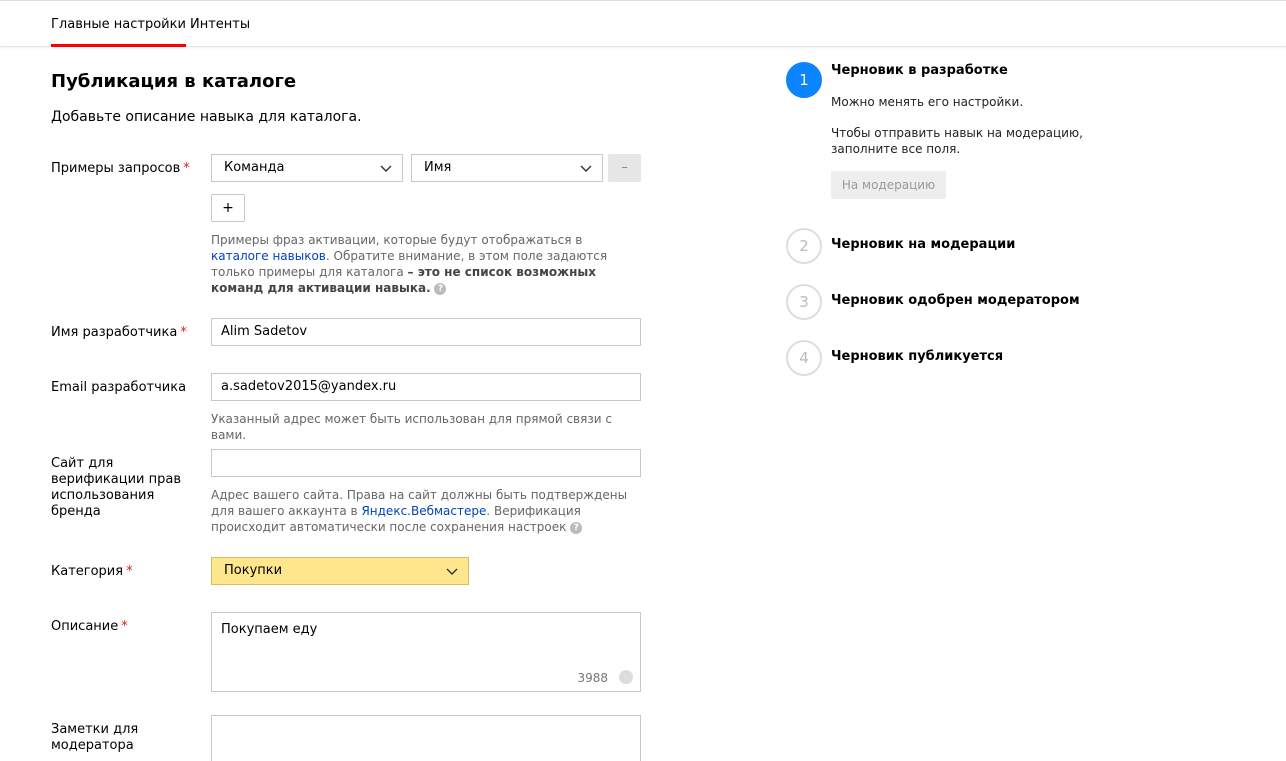 The width and height of the screenshot is (1286, 761). Describe the element at coordinates (426, 387) in the screenshot. I see `developer-email-input: a.sadetov2015@yandex.ru` at that location.